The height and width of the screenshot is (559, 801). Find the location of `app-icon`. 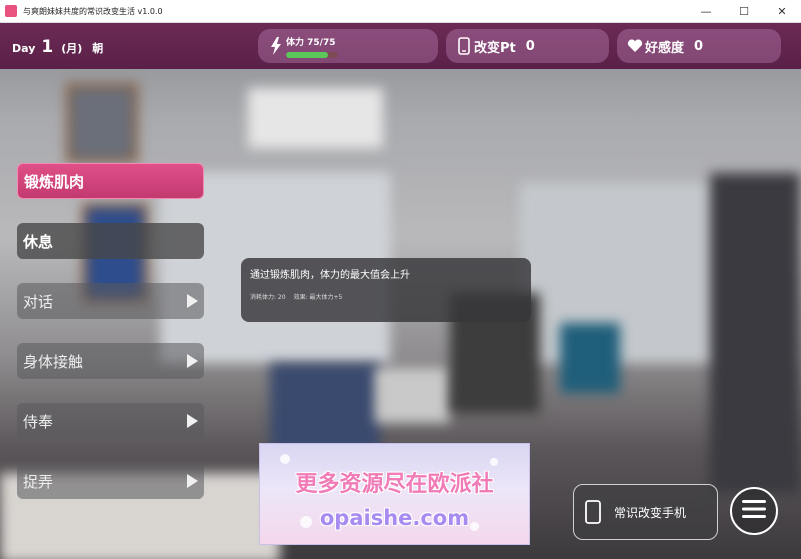

app-icon is located at coordinates (11, 11).